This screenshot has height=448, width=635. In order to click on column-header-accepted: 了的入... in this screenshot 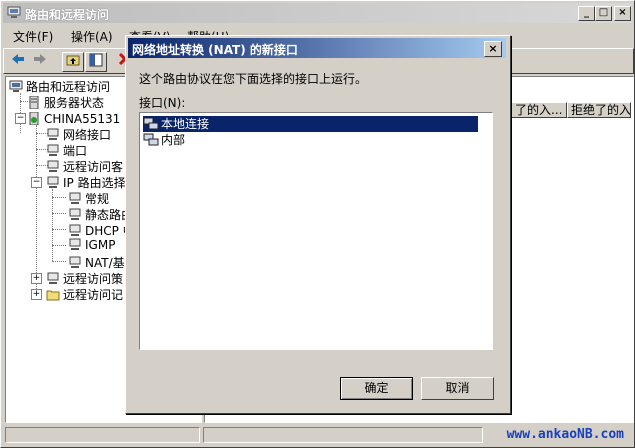, I will do `click(539, 110)`.